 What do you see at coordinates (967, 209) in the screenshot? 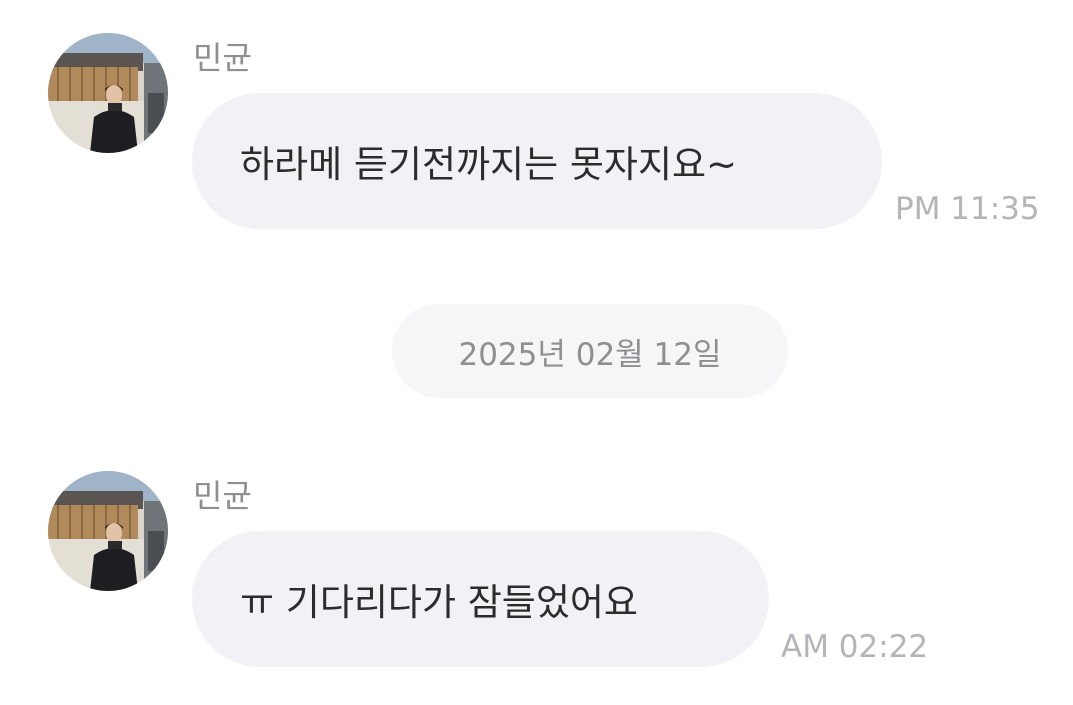
I see `message-timestamp: PM 11:35` at bounding box center [967, 209].